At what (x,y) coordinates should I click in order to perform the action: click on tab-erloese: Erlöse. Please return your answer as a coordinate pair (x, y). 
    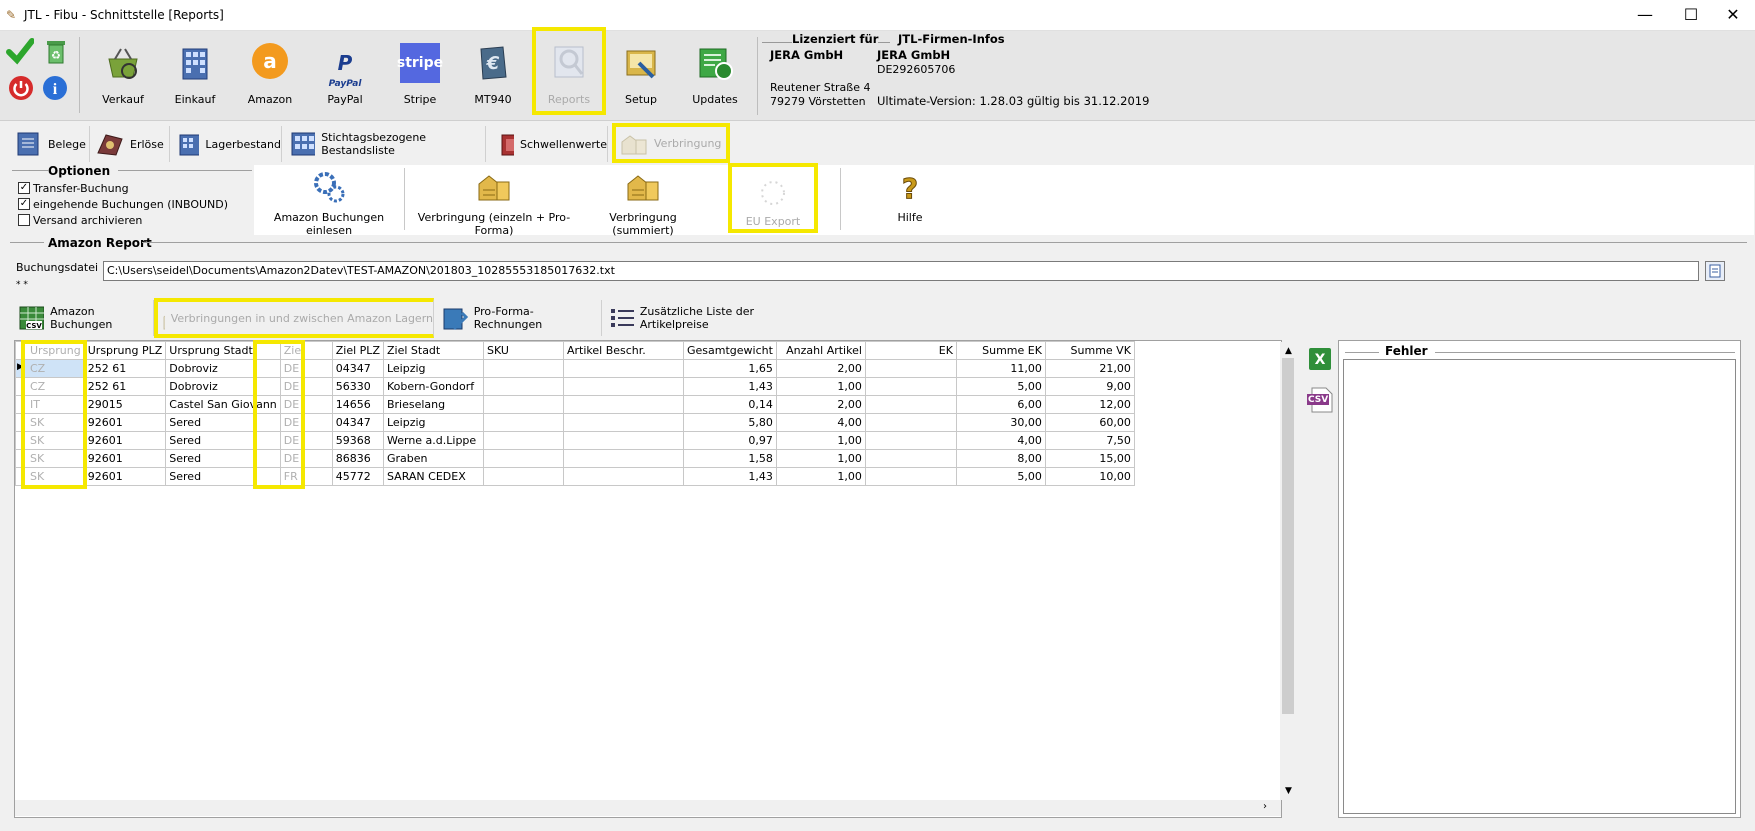
    Looking at the image, I should click on (131, 144).